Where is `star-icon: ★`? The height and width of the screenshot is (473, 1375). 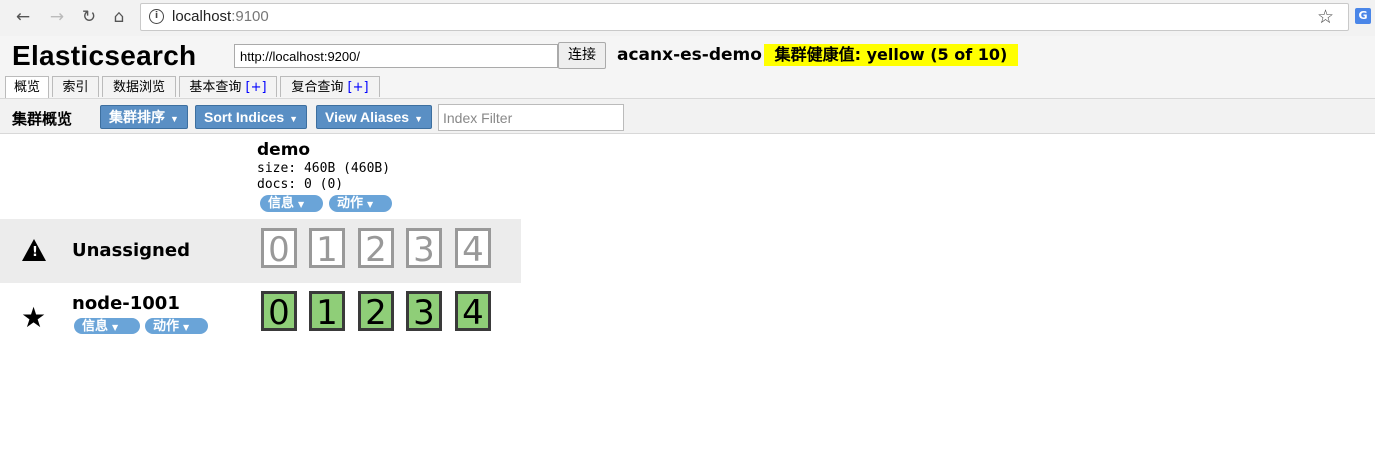
star-icon: ★ is located at coordinates (34, 317).